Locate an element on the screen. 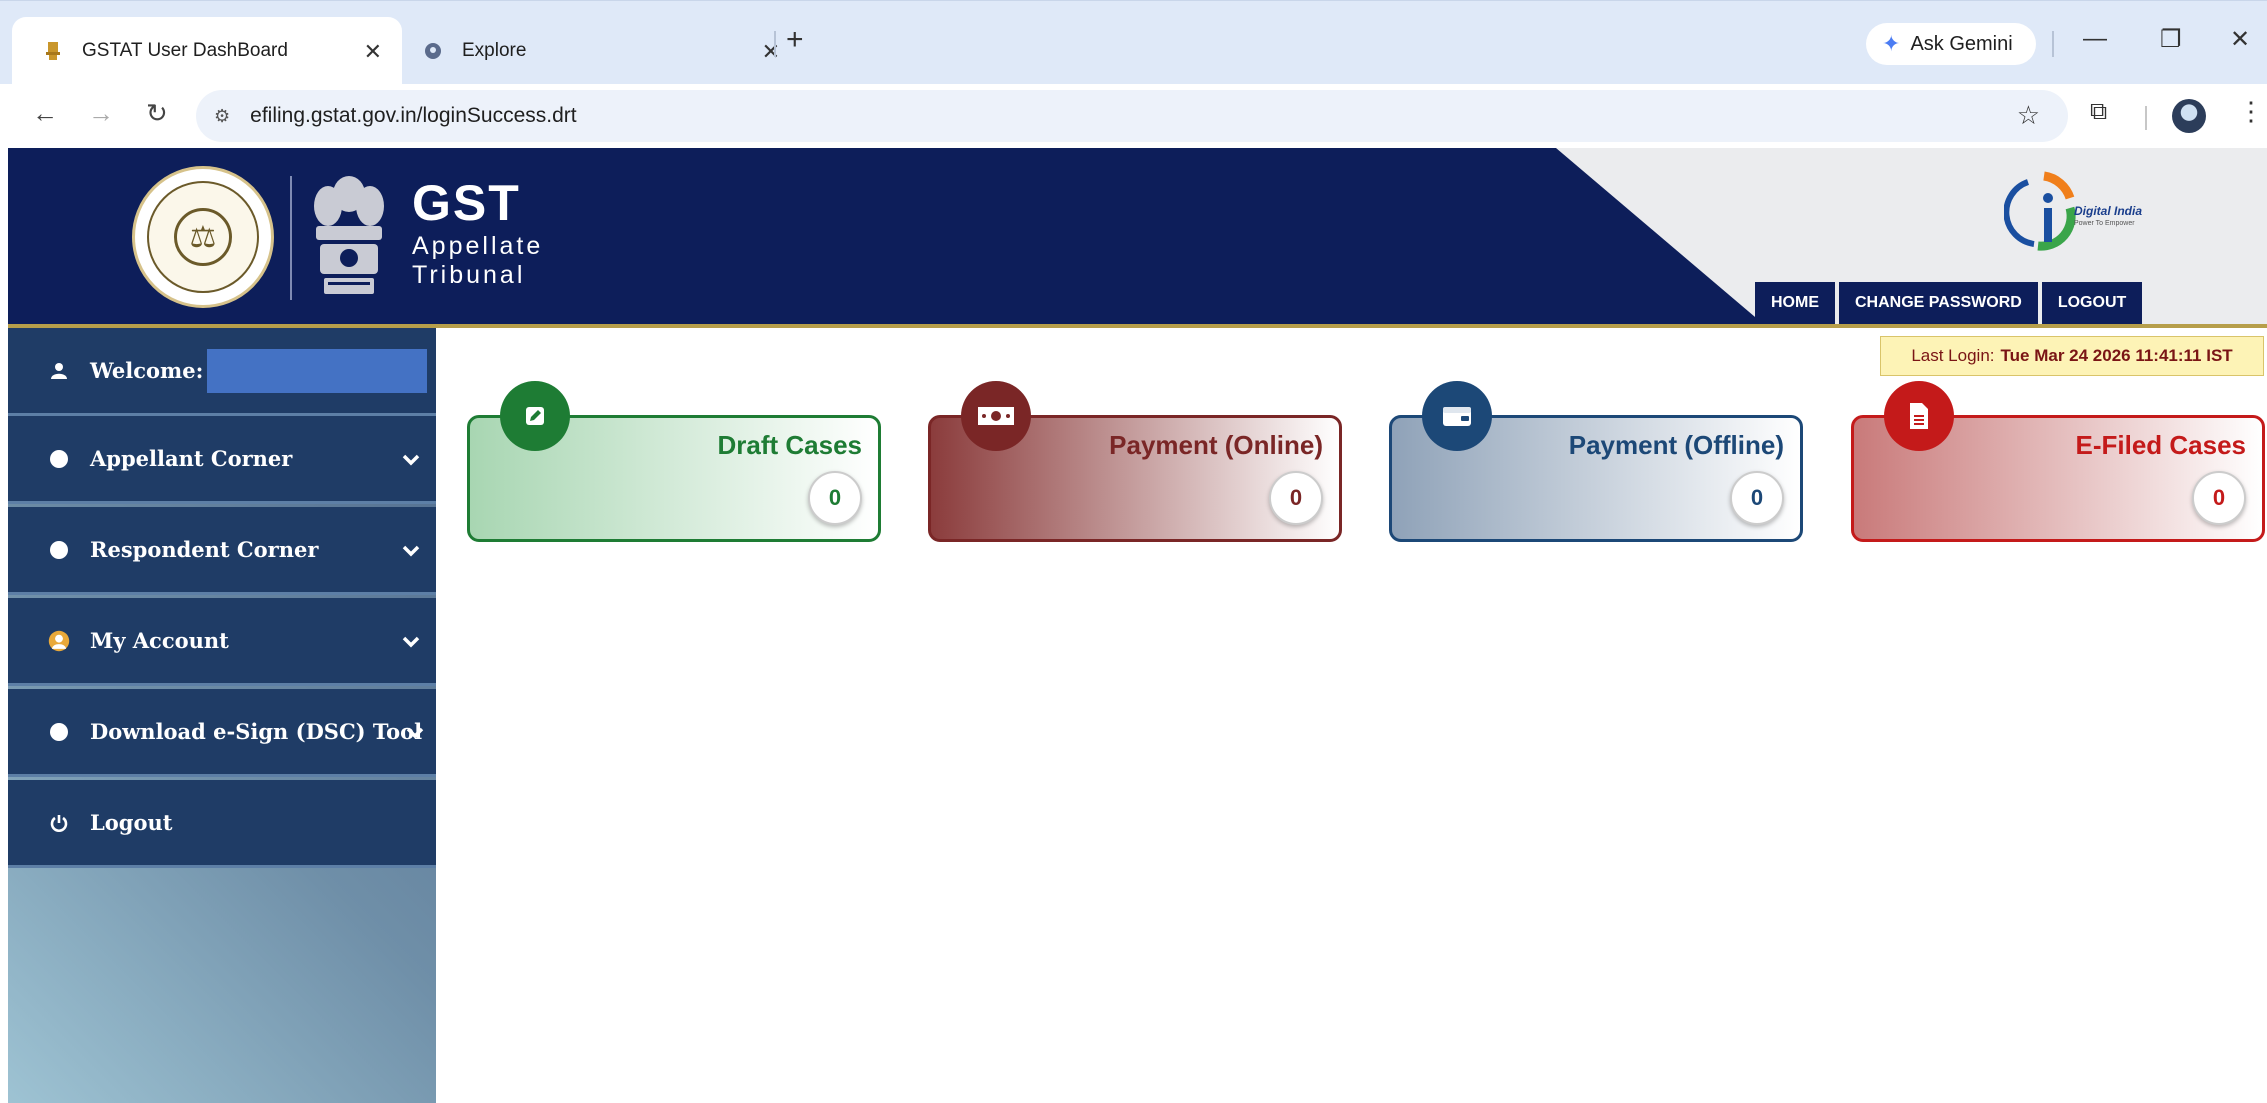  digital-india-tagline: Power To Empower is located at coordinates (2104, 223).